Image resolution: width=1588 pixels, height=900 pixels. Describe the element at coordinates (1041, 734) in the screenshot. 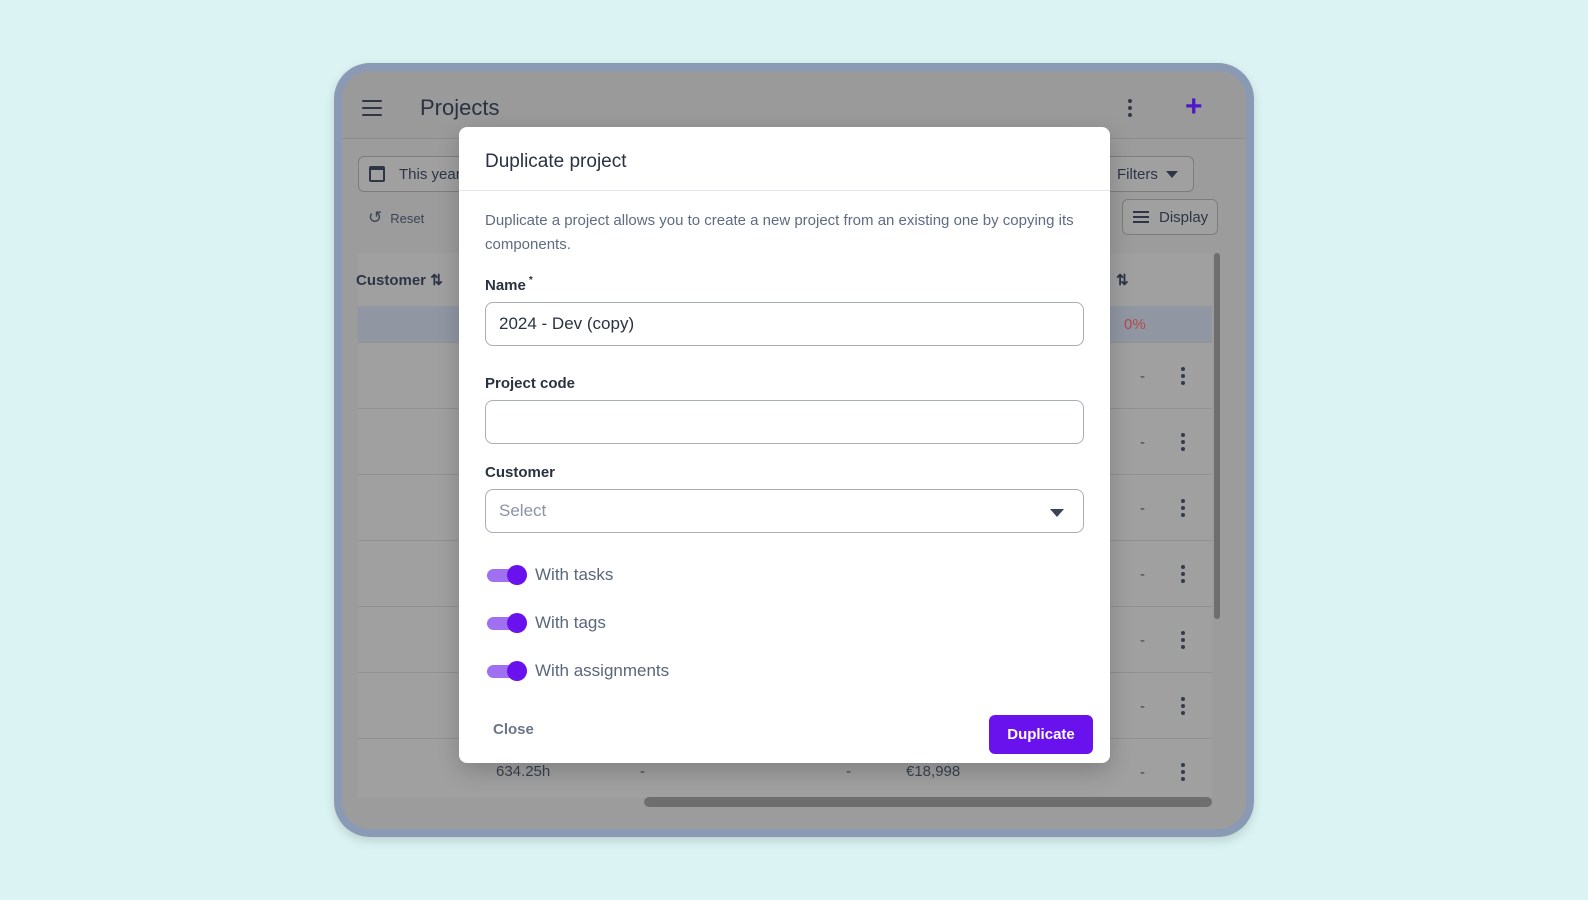

I see `duplicate-button: Duplicate` at that location.